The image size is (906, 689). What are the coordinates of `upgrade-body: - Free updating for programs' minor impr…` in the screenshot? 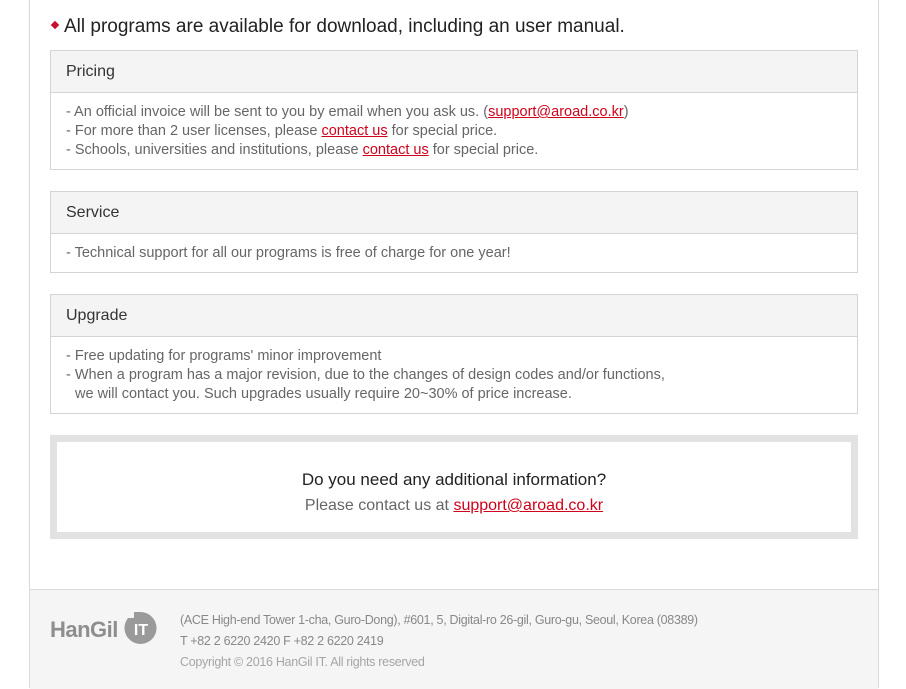 It's located at (454, 375).